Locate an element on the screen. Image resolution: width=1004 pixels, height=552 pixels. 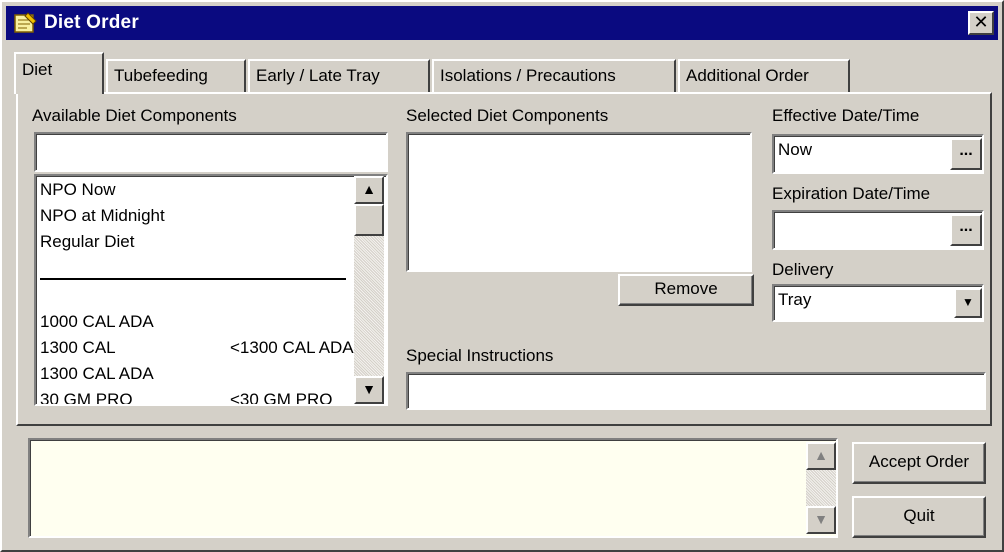
tab-isolations-precautions: Isolations / Precautions is located at coordinates (554, 75).